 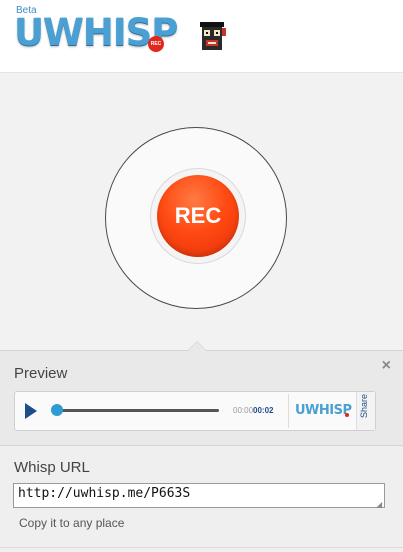 What do you see at coordinates (364, 405) in the screenshot?
I see `share-label: Share` at bounding box center [364, 405].